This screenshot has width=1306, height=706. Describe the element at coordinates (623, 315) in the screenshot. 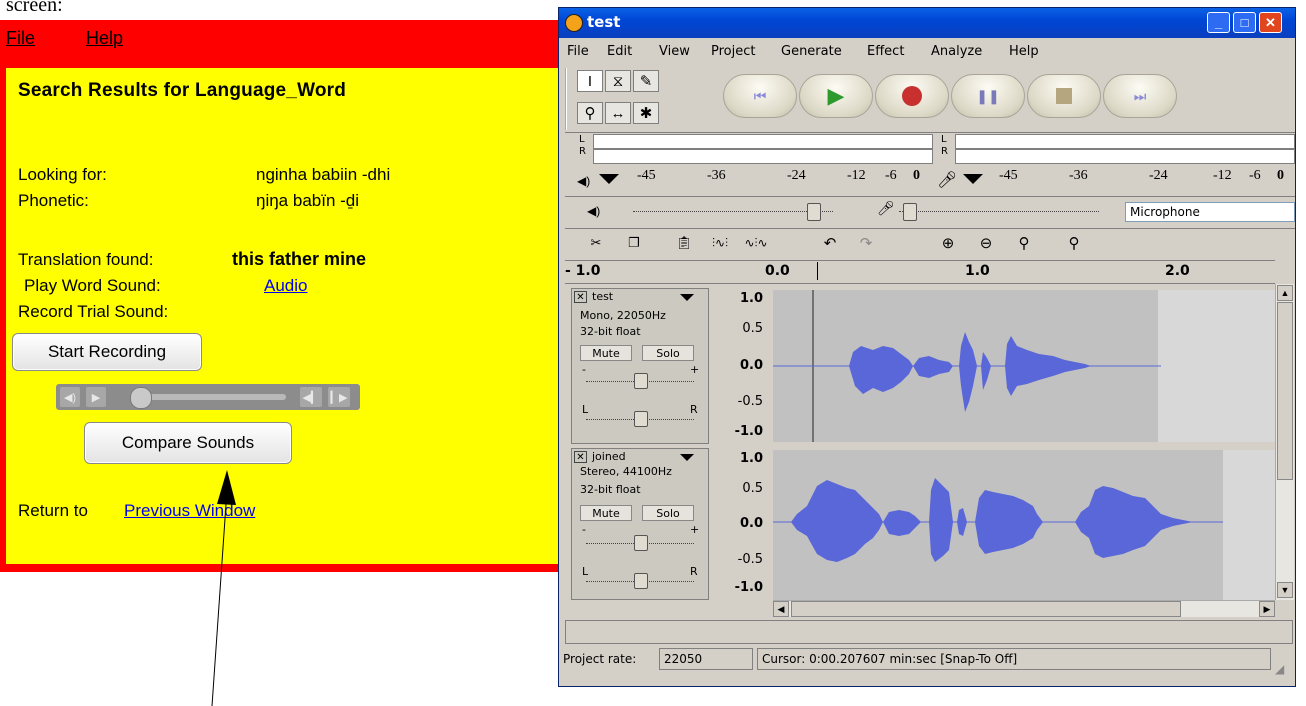

I see `track-format: Mono, 22050Hz` at that location.